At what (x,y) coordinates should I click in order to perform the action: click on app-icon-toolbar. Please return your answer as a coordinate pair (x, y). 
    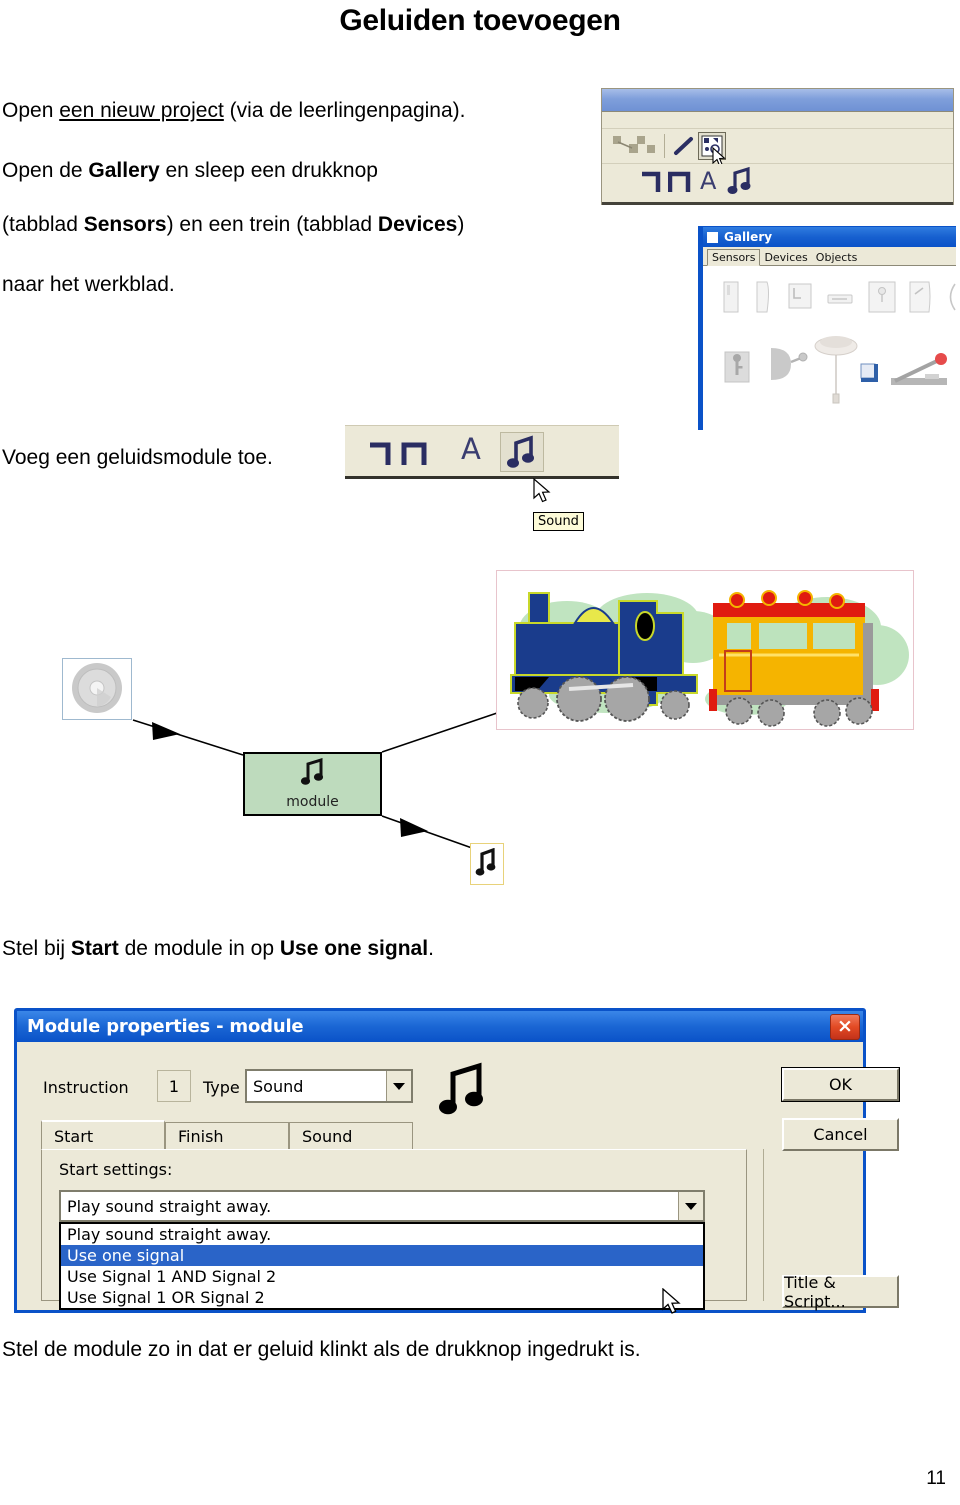
    Looking at the image, I should click on (777, 148).